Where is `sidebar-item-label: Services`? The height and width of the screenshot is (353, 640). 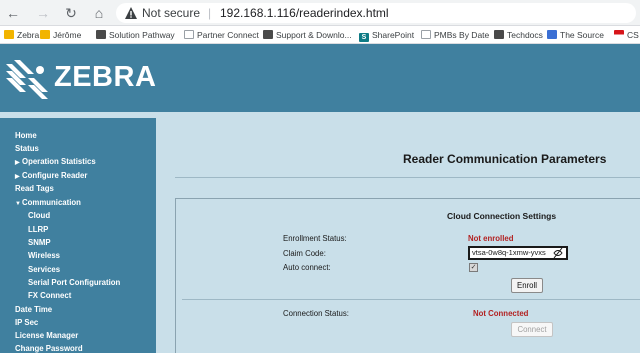 sidebar-item-label: Services is located at coordinates (44, 269).